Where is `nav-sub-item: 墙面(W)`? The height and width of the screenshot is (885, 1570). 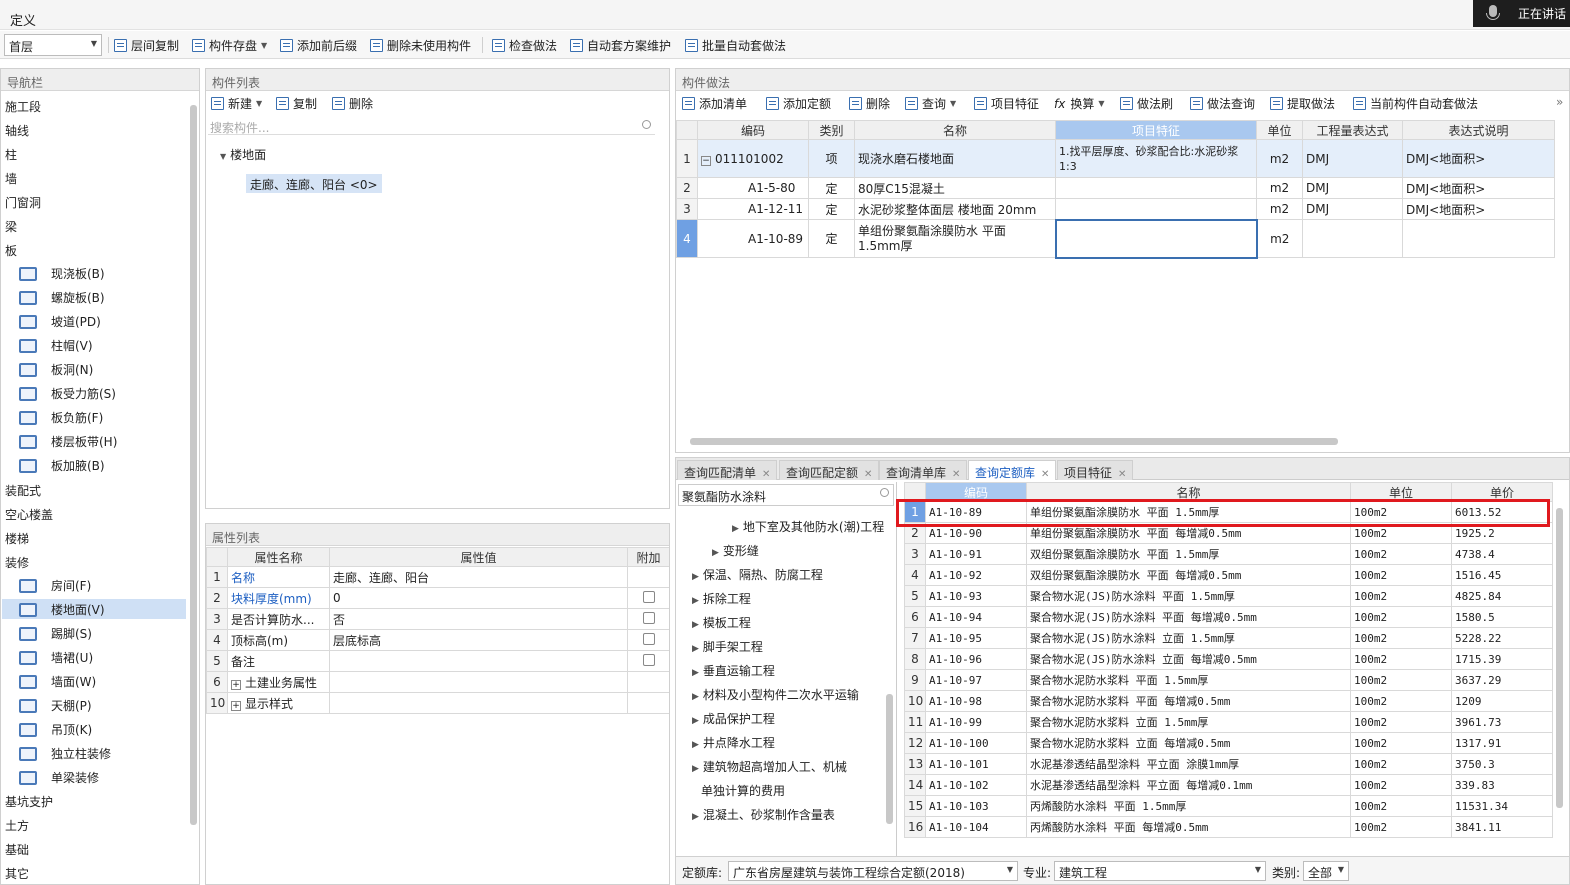
nav-sub-item: 墙面(W) is located at coordinates (57, 681).